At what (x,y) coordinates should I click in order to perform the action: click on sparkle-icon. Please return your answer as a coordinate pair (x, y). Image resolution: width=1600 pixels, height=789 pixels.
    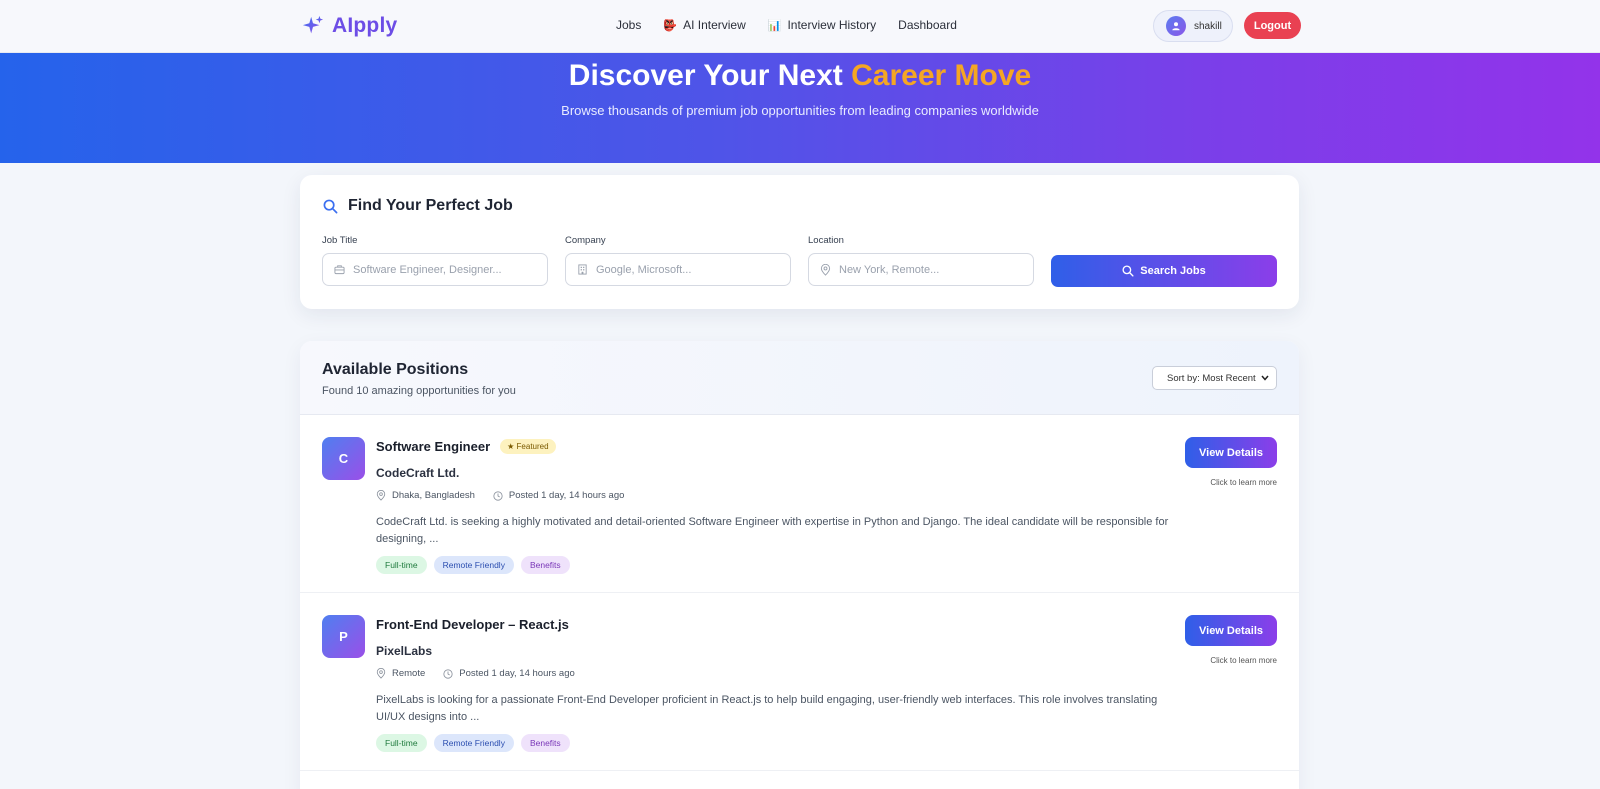
    Looking at the image, I should click on (313, 24).